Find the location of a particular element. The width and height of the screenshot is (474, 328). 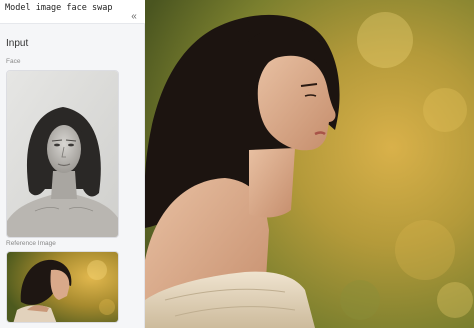

reference-image is located at coordinates (62, 287).